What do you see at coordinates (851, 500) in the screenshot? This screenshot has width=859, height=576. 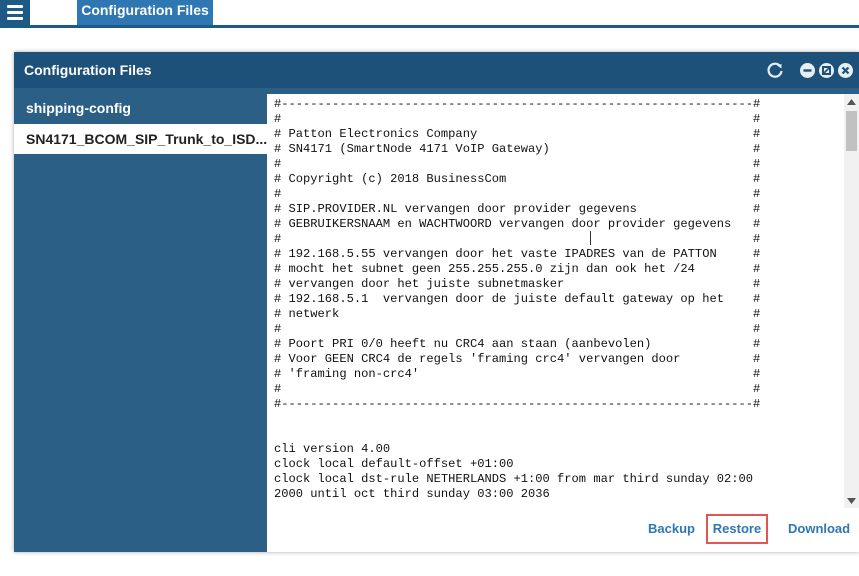 I see `scroll-down-icon` at bounding box center [851, 500].